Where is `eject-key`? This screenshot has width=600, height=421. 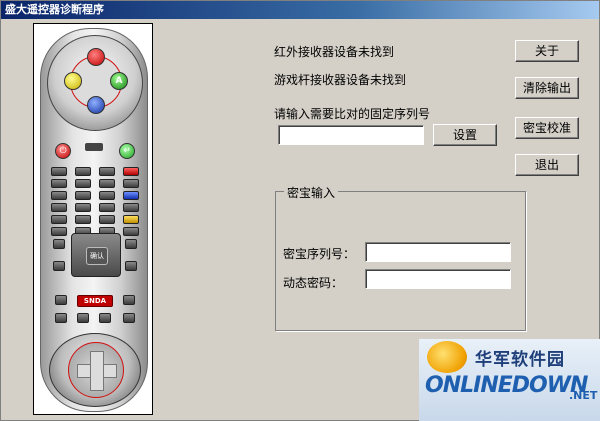 eject-key is located at coordinates (129, 300).